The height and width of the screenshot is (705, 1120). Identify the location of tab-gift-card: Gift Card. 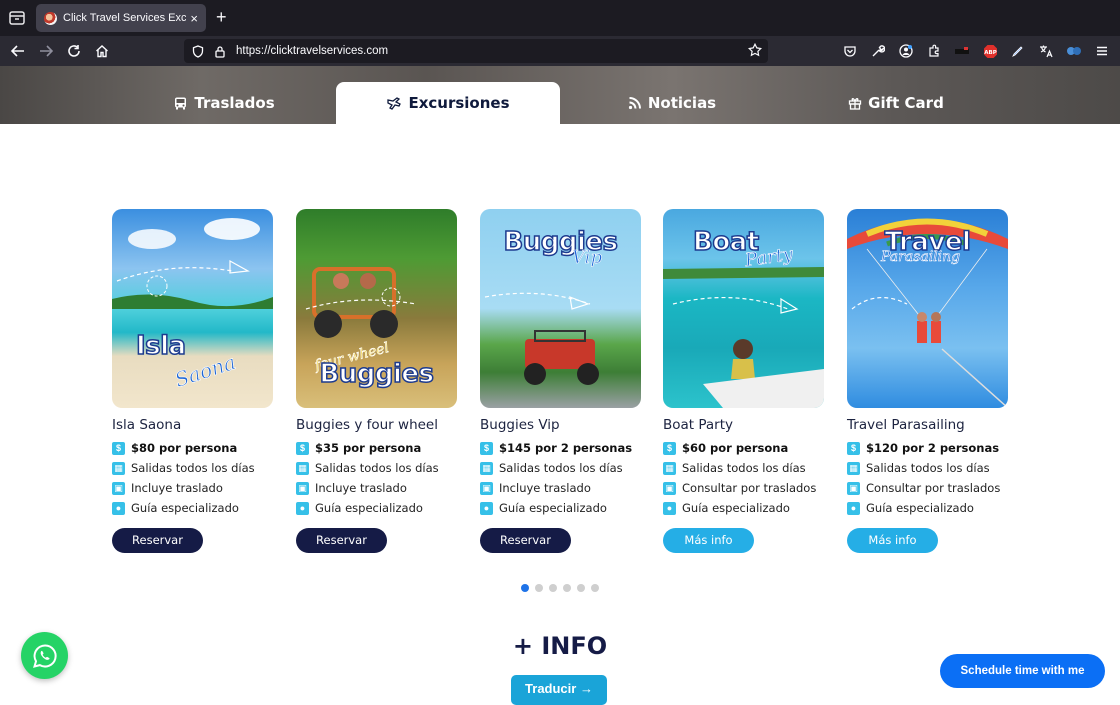
(896, 103).